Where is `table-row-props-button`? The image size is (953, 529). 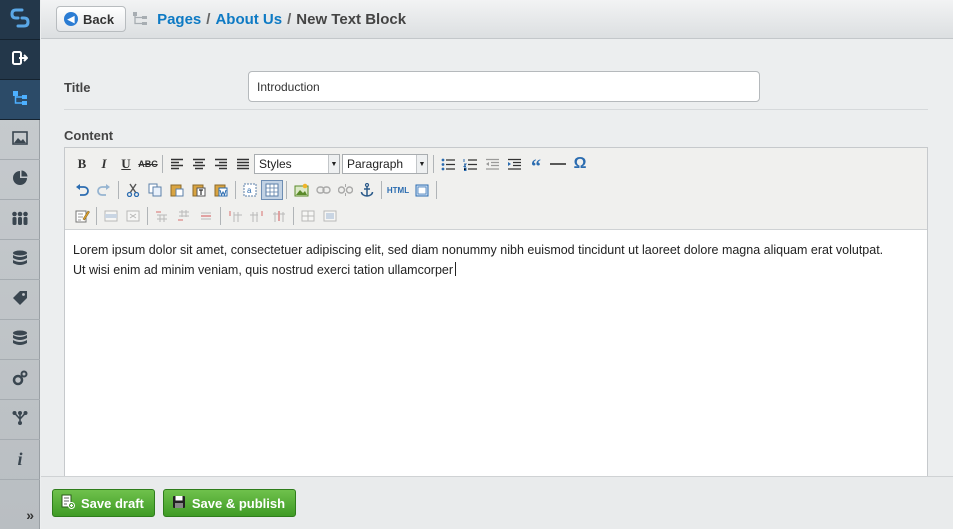 table-row-props-button is located at coordinates (111, 216).